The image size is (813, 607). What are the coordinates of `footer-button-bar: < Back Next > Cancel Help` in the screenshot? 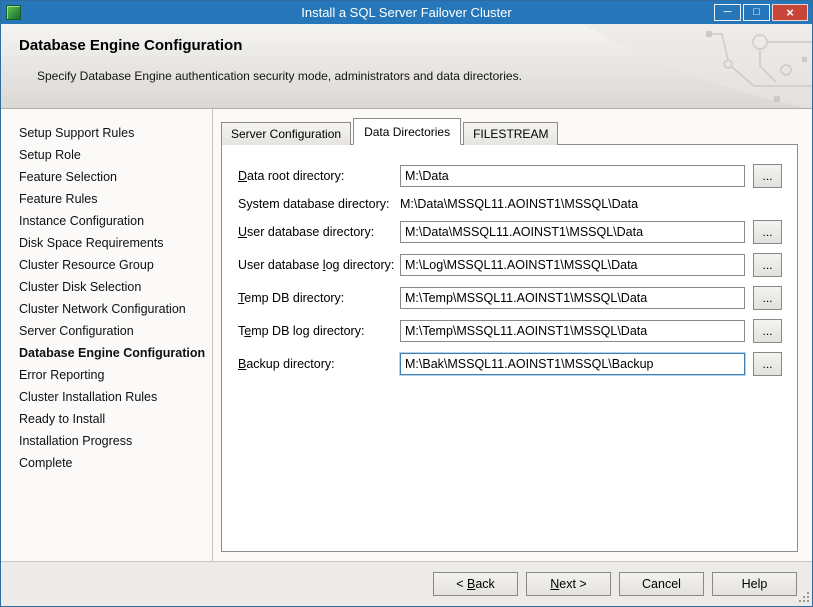 It's located at (406, 583).